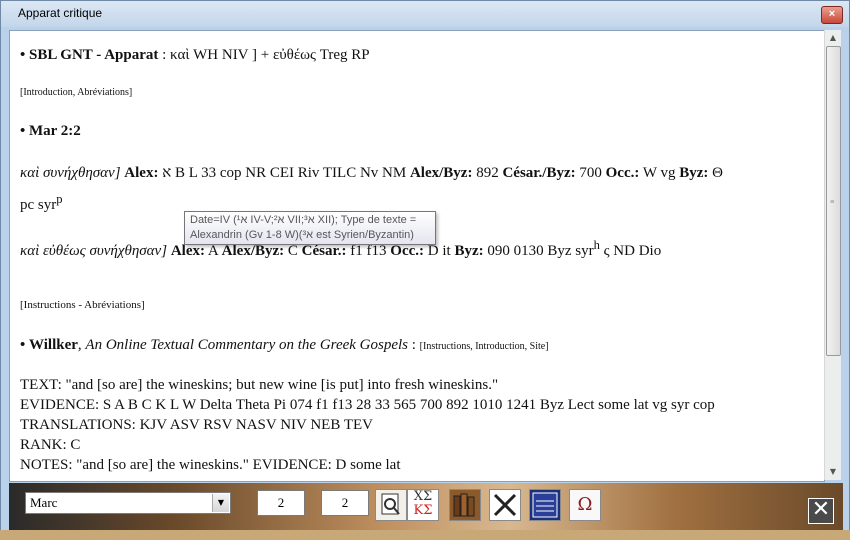 The image size is (850, 540). What do you see at coordinates (82, 305) in the screenshot?
I see `instructions-link: [Instructions - Abréviations]` at bounding box center [82, 305].